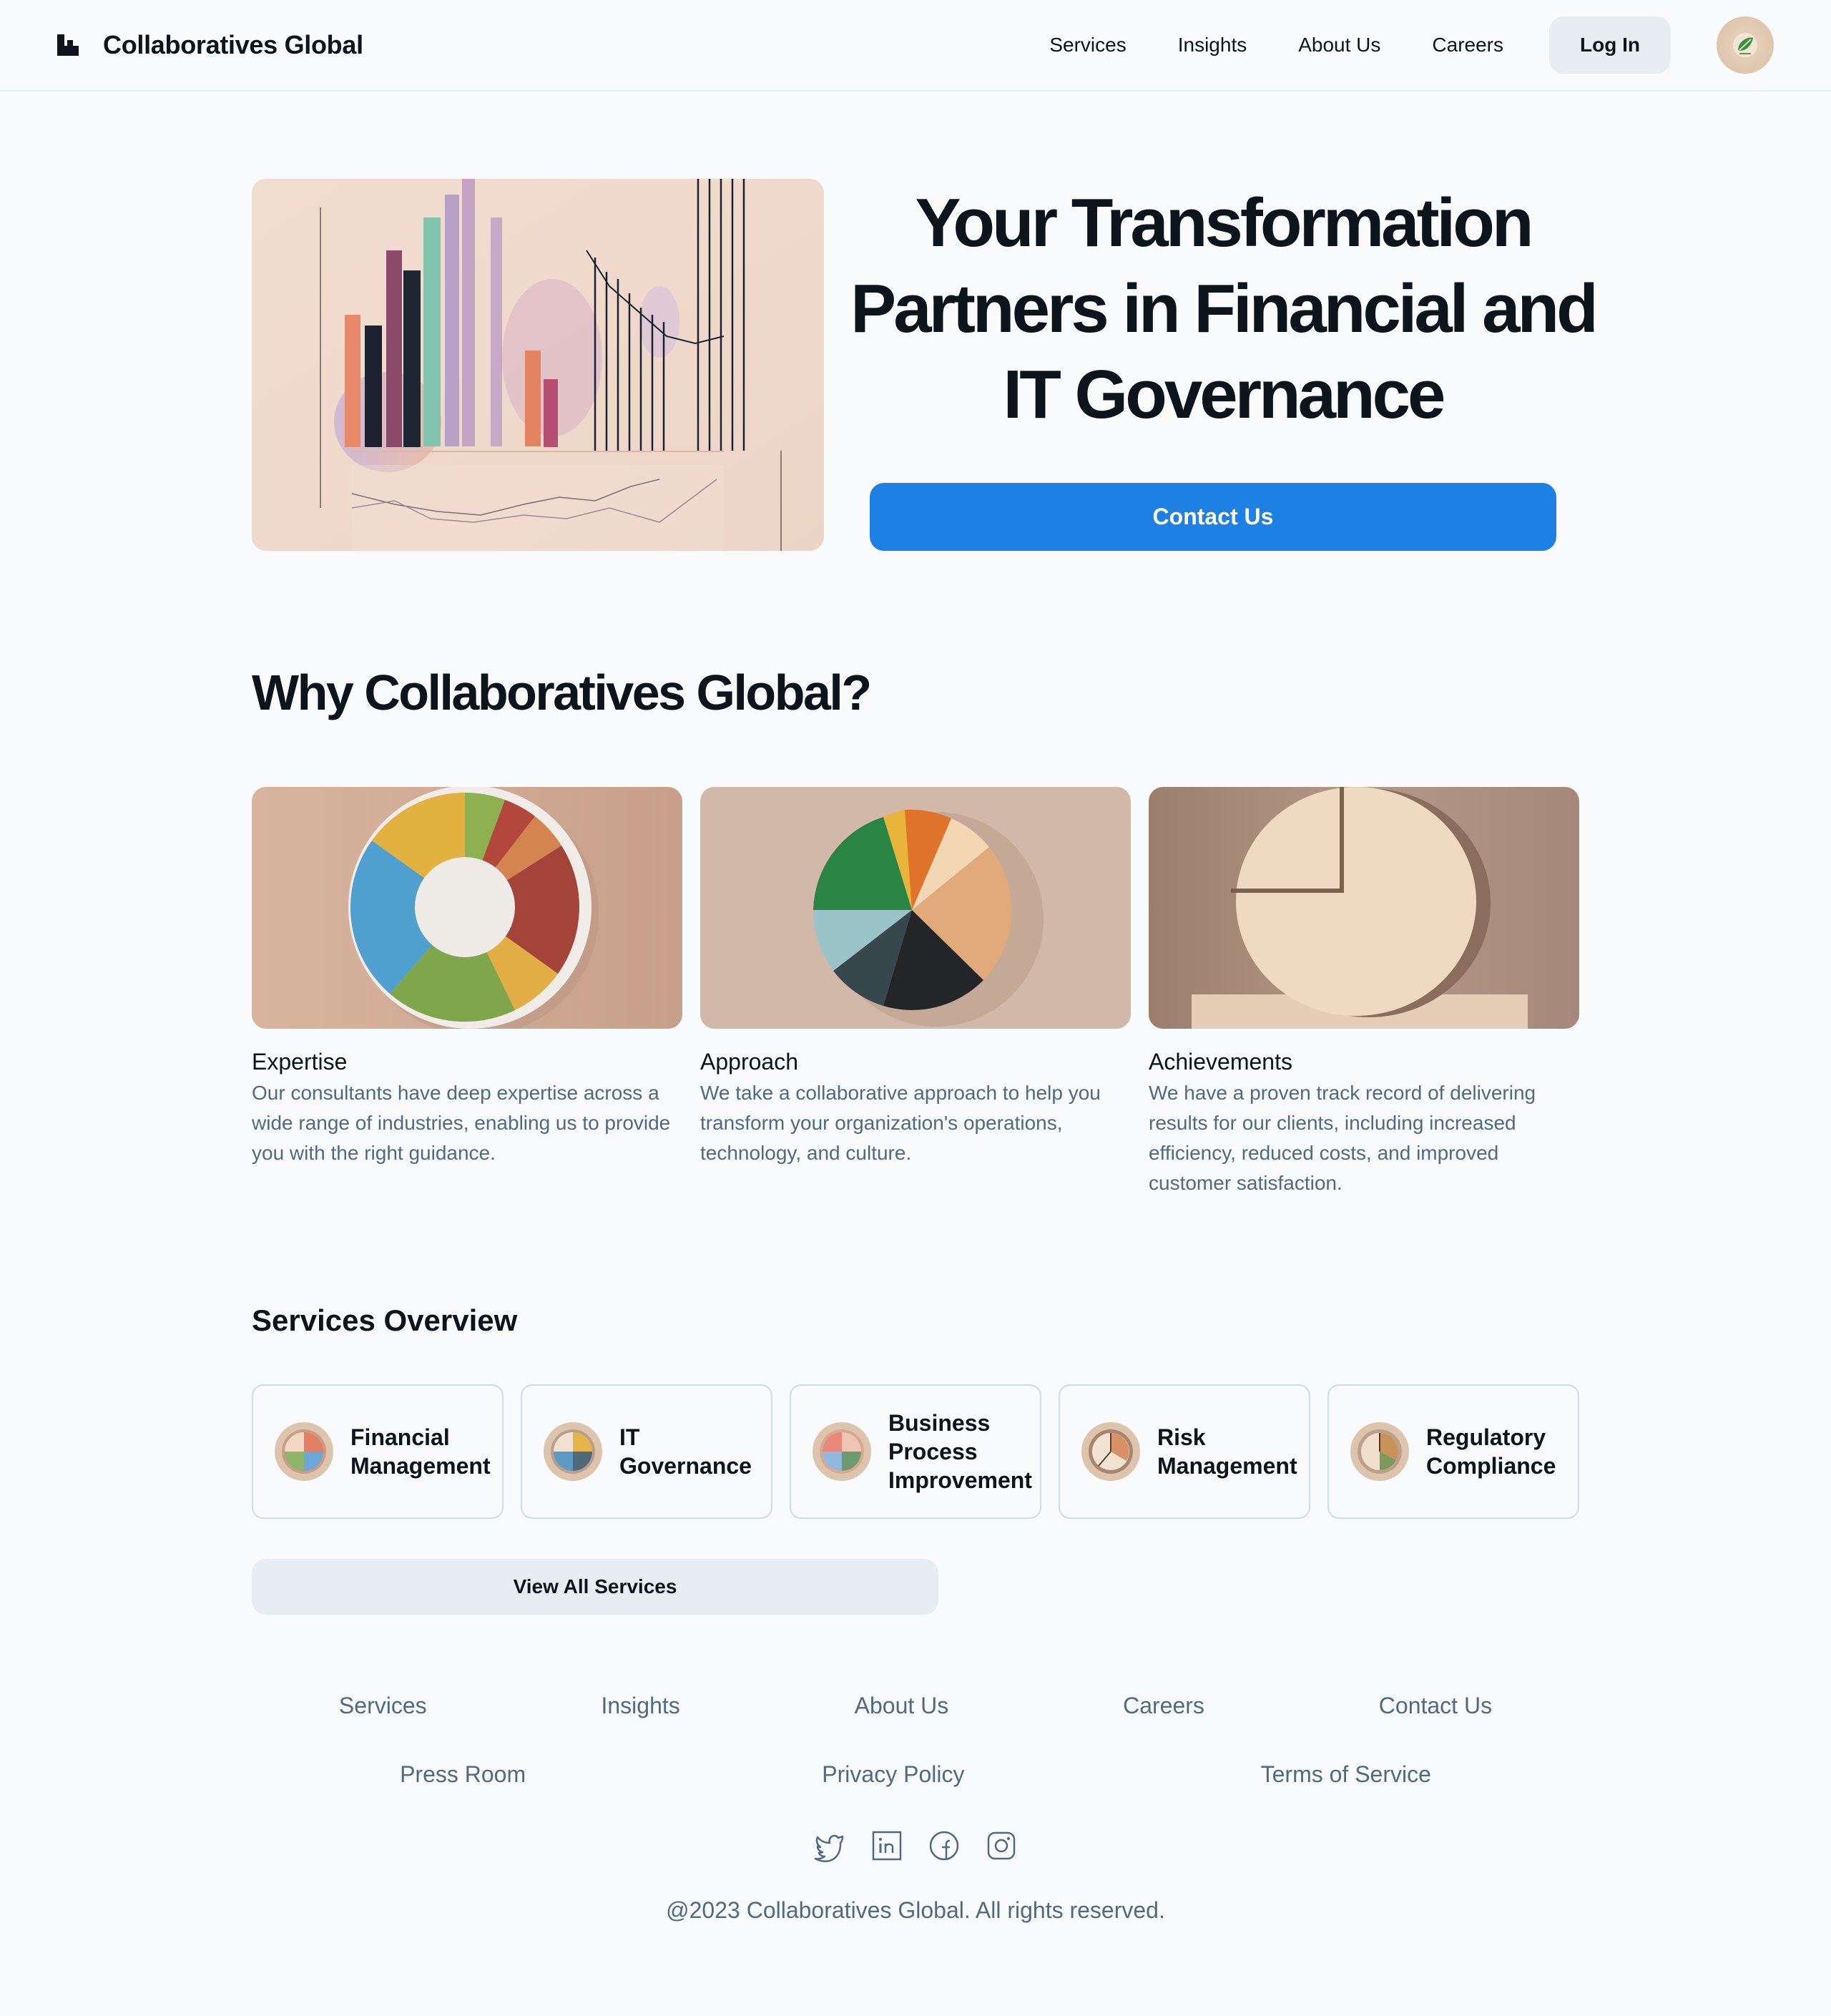 This screenshot has height=2016, width=1831. What do you see at coordinates (1087, 45) in the screenshot?
I see `nav-services: Services` at bounding box center [1087, 45].